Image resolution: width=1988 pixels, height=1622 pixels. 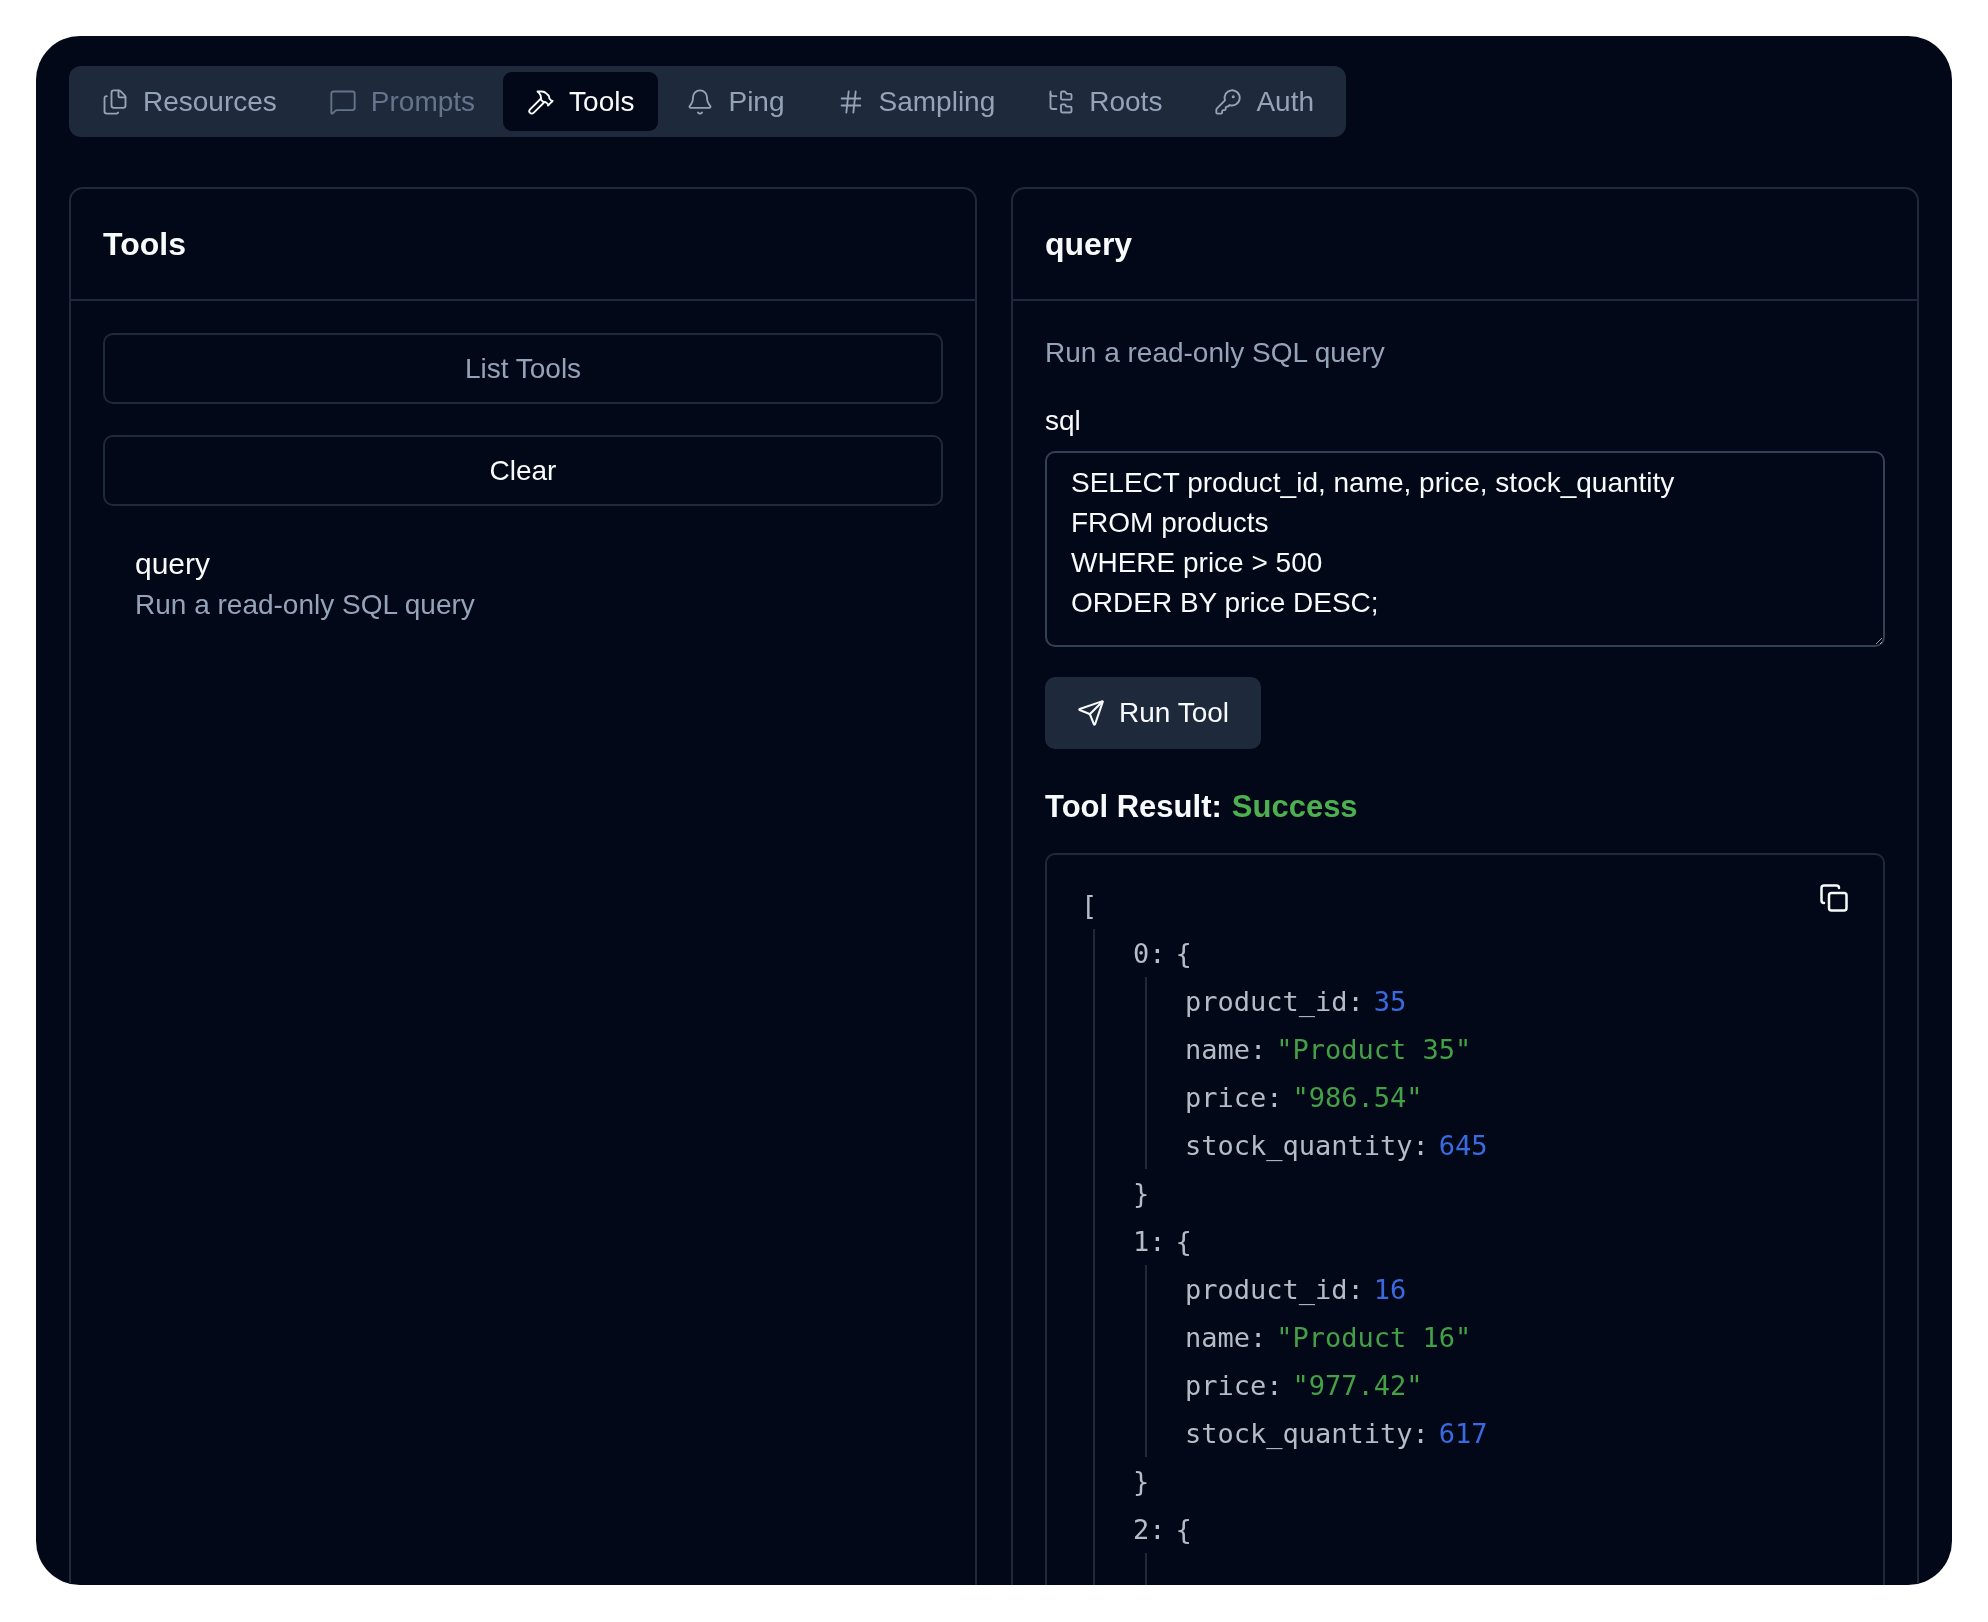 I want to click on tab: Resources, so click(x=189, y=101).